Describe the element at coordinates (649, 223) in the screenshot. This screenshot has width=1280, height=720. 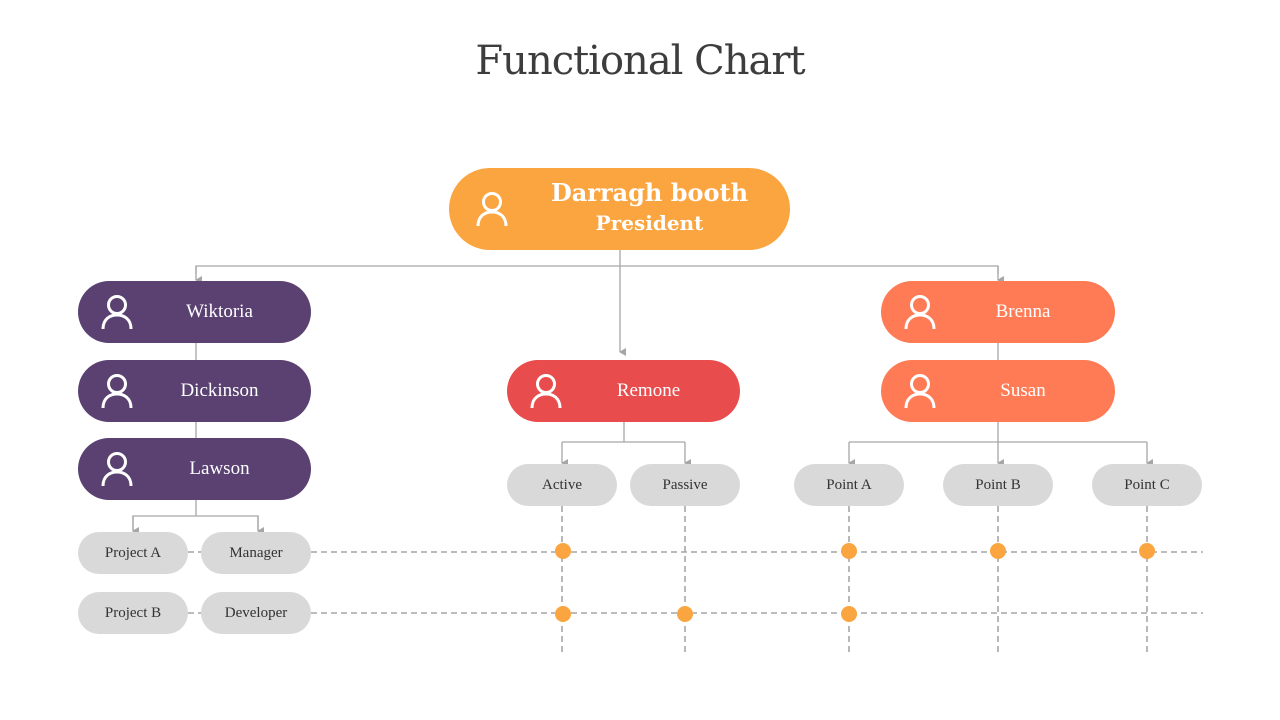
I see `president-role: President` at that location.